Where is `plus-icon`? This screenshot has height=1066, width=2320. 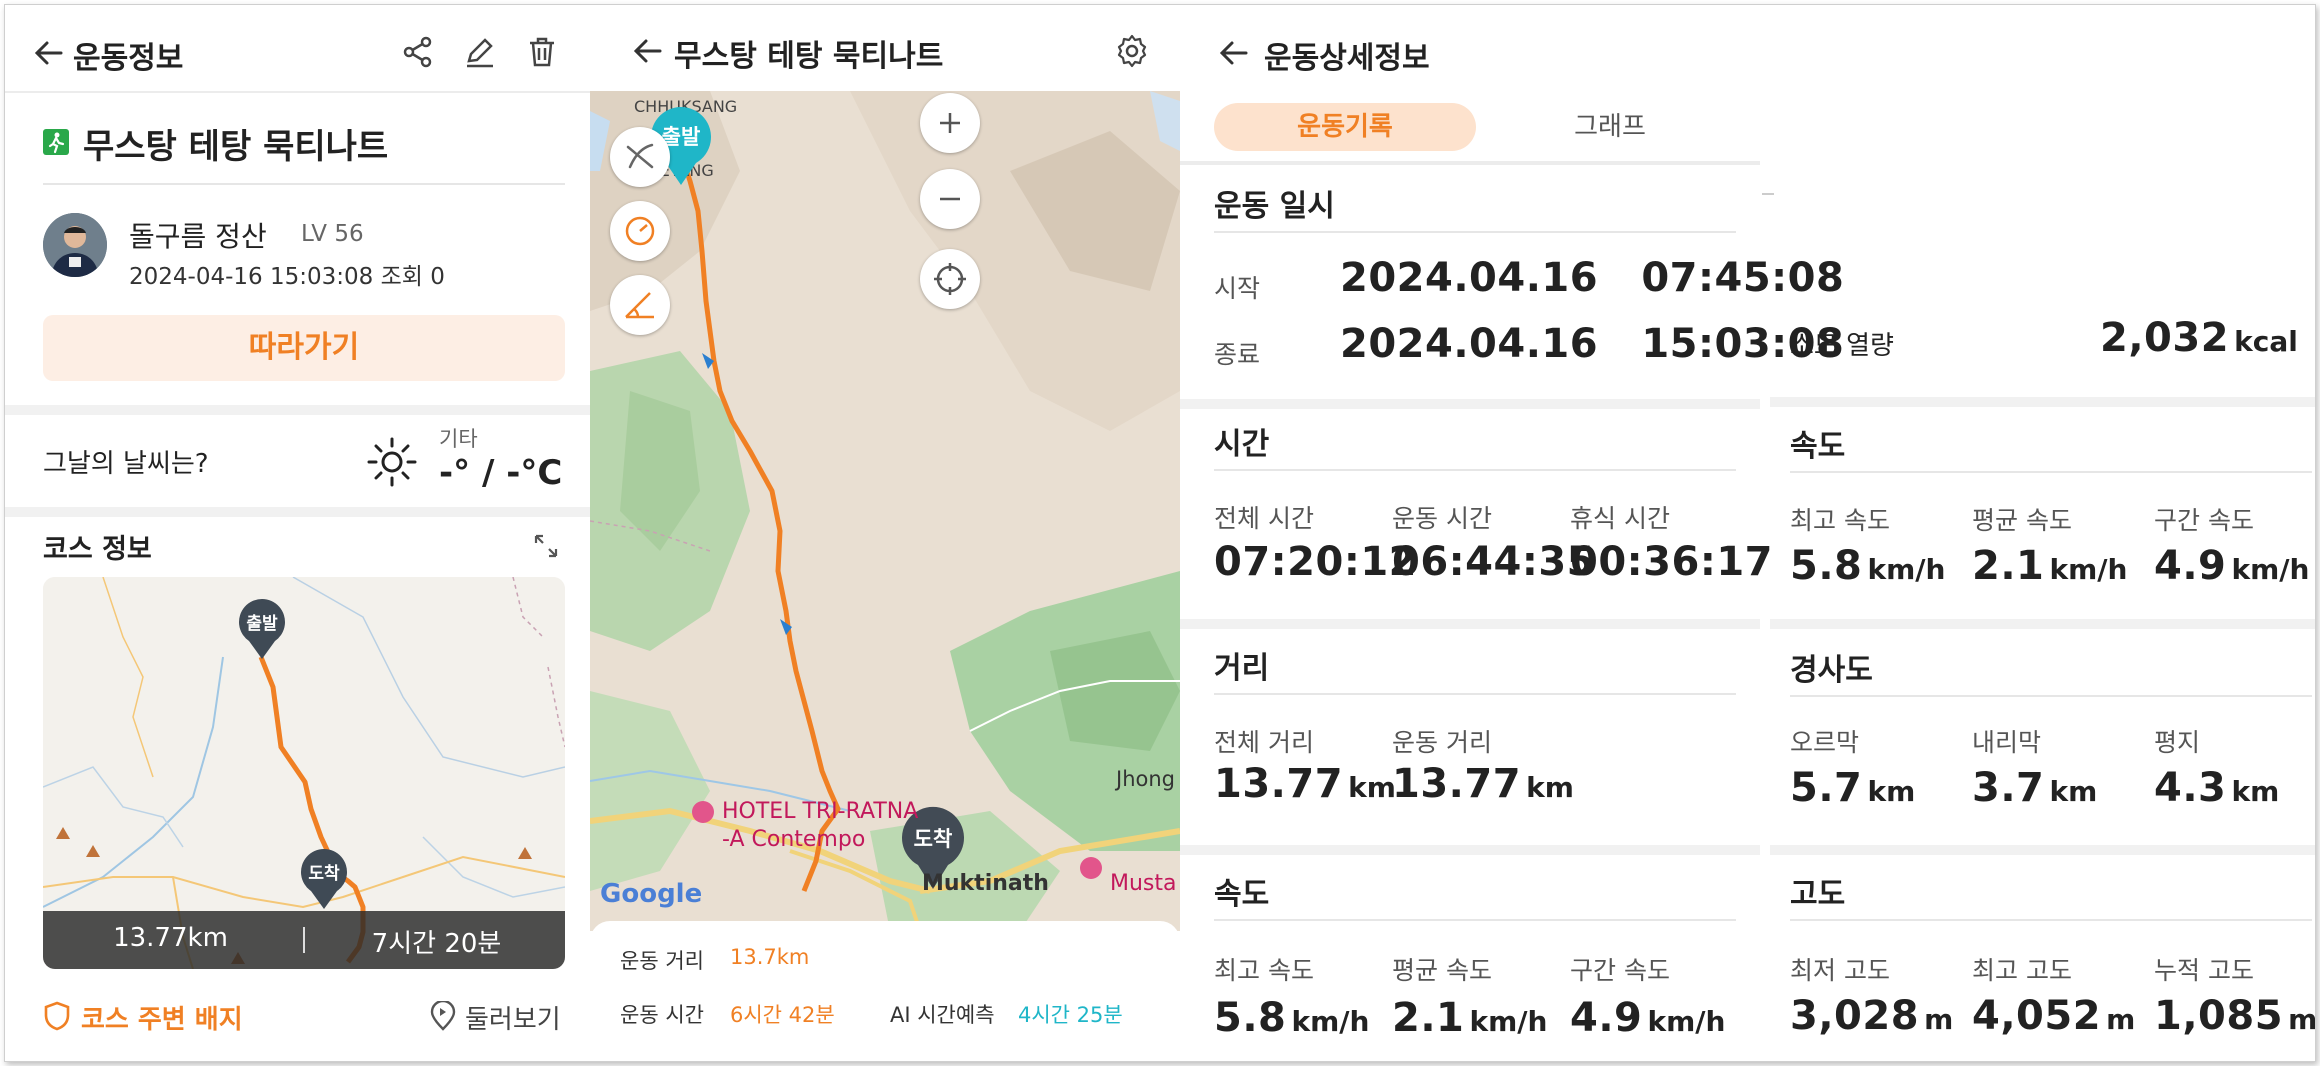
plus-icon is located at coordinates (950, 123).